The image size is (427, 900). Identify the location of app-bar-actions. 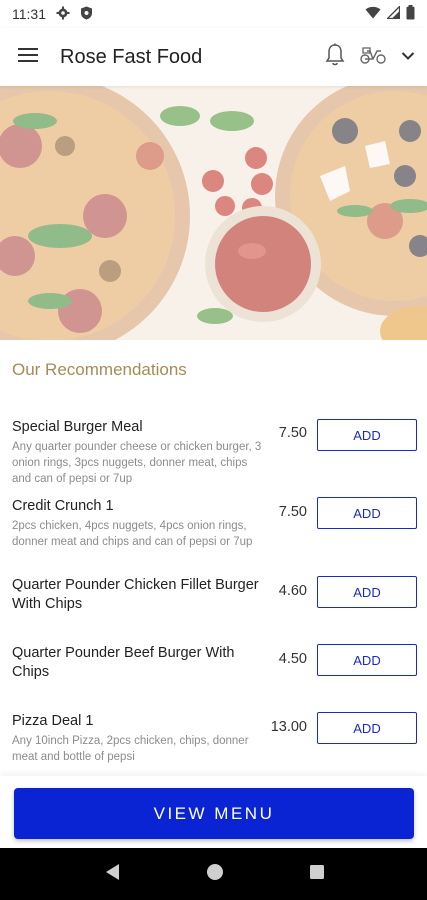
(370, 57).